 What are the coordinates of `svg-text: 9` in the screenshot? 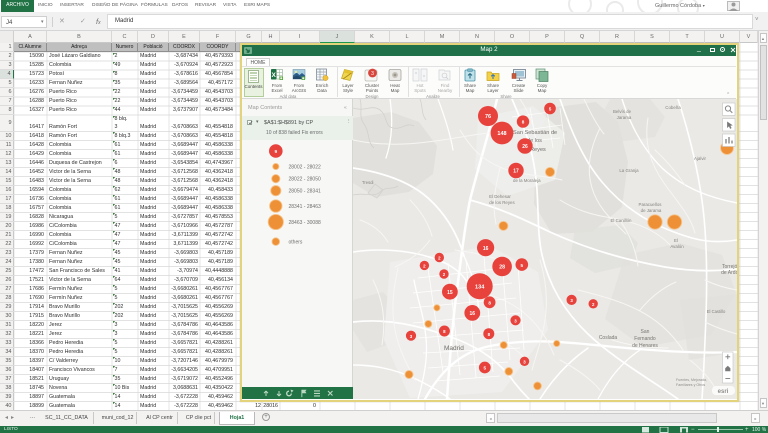 It's located at (276, 152).